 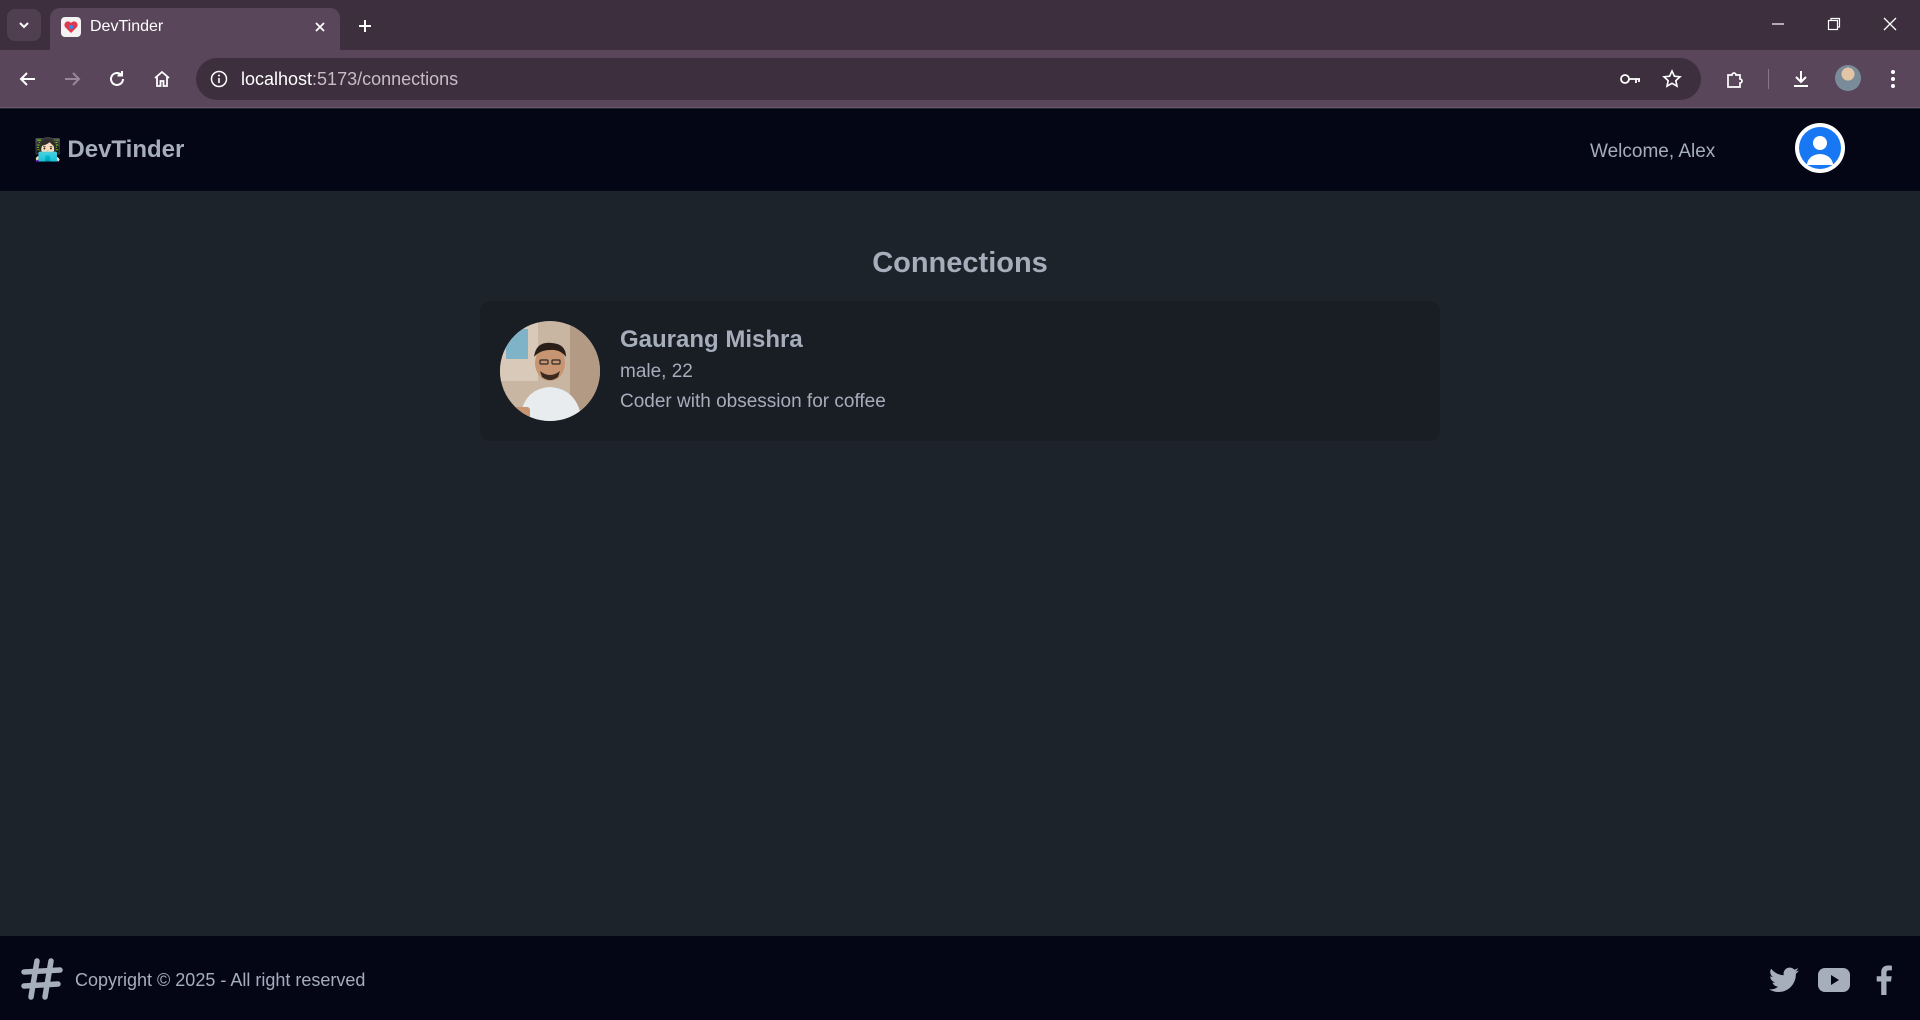 I want to click on connection-photo, so click(x=550, y=371).